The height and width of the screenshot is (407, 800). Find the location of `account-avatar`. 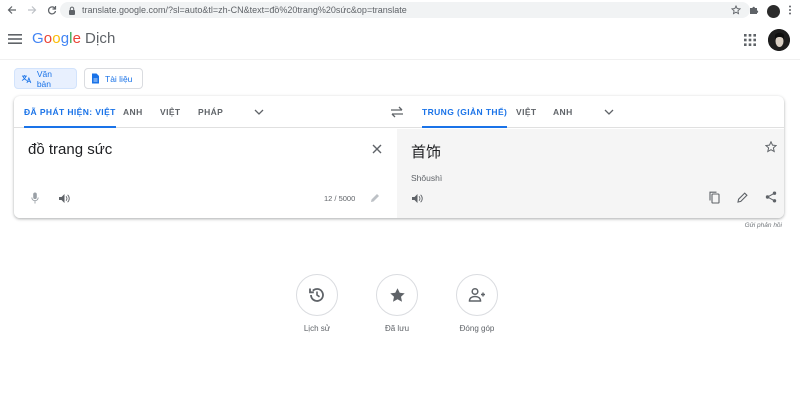

account-avatar is located at coordinates (779, 40).